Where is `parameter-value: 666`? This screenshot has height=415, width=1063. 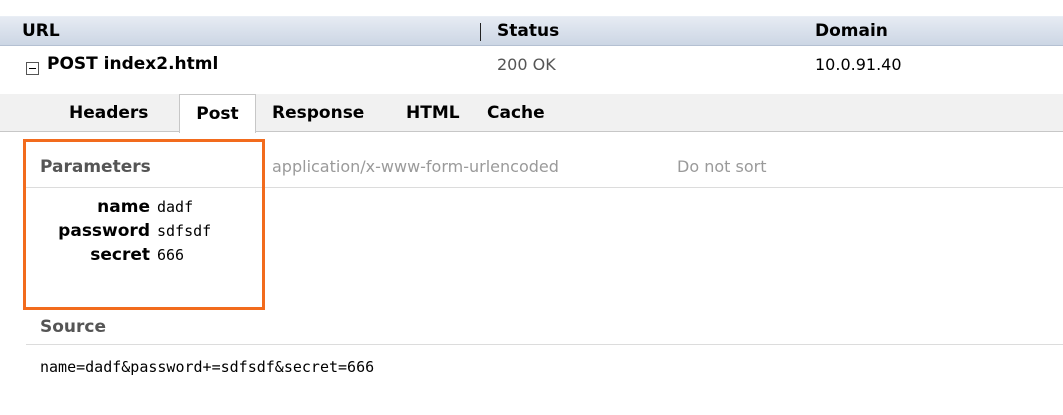
parameter-value: 666 is located at coordinates (171, 255).